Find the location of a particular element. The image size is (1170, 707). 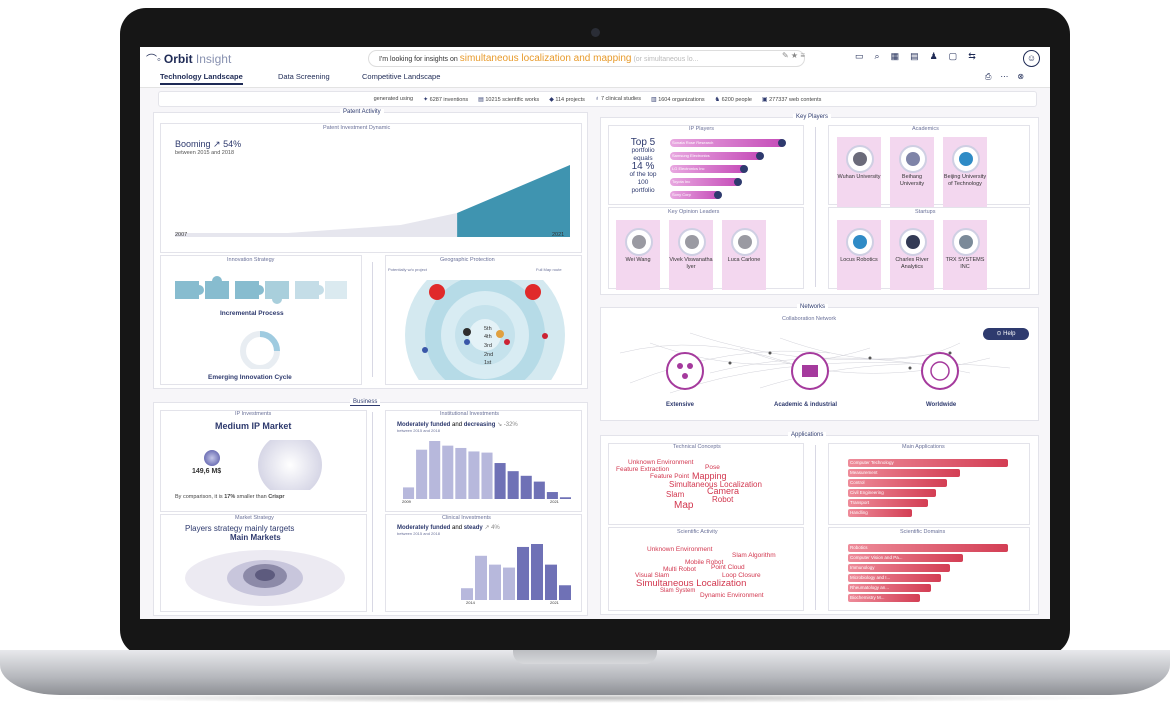

patent-area-chart is located at coordinates (372, 201).